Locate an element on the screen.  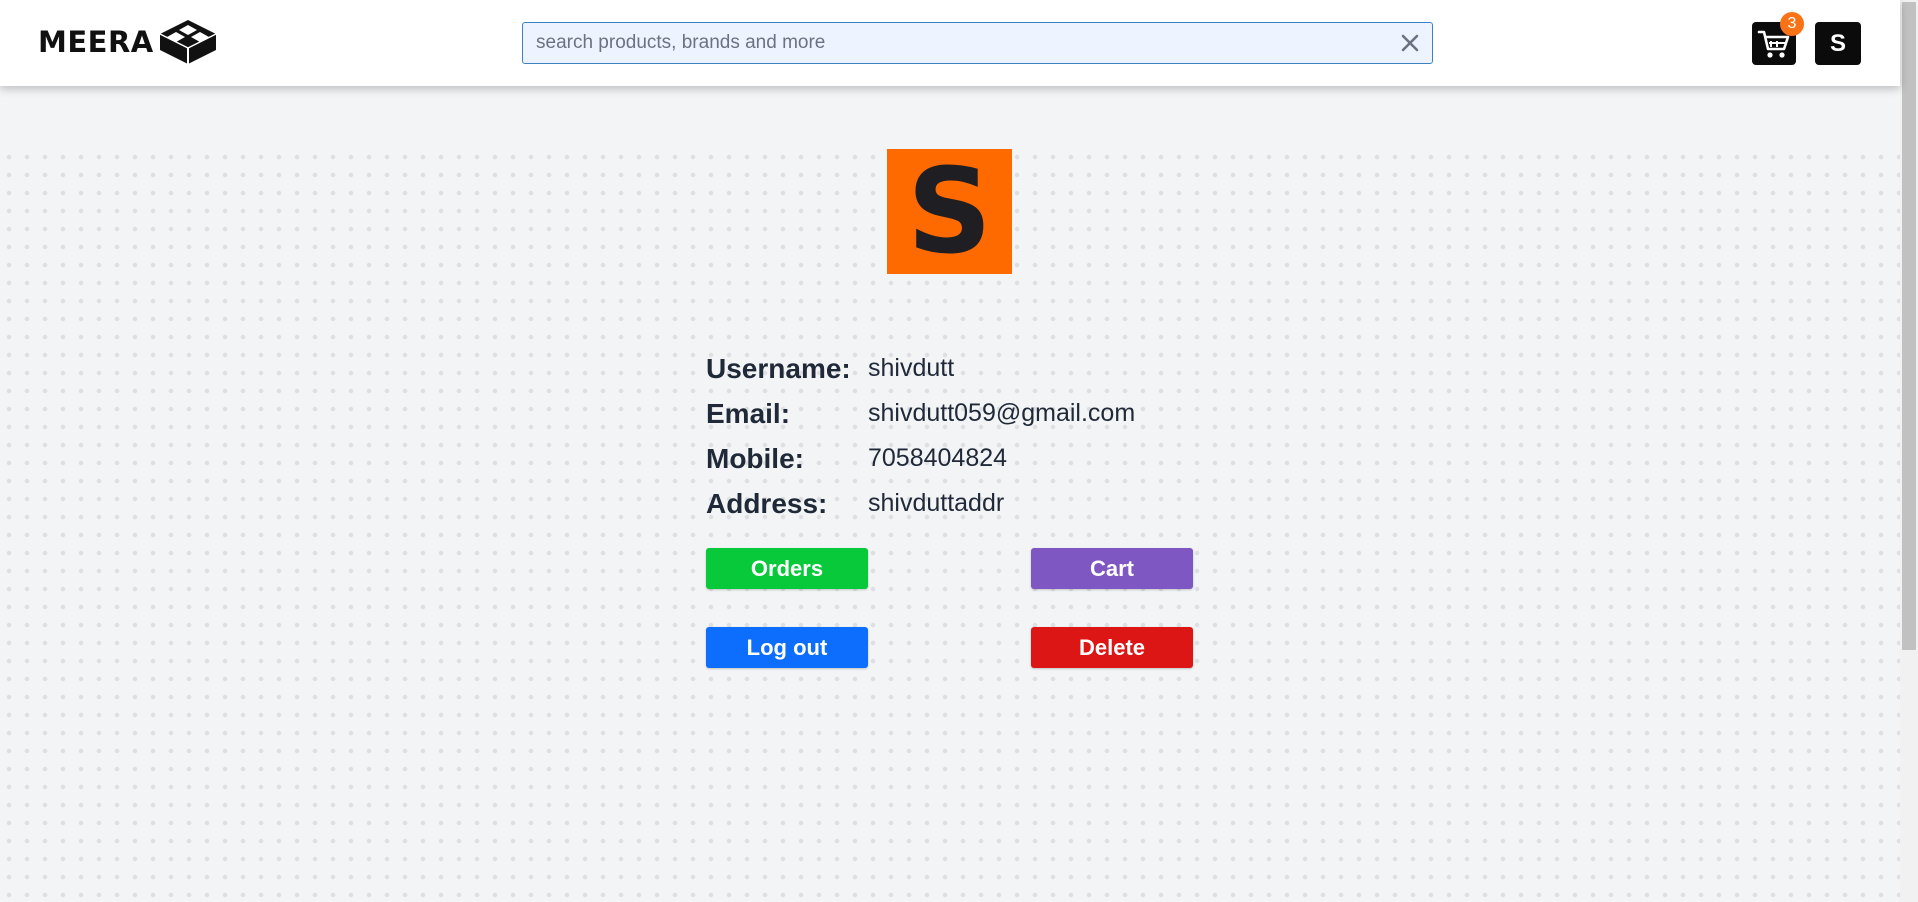
scrollbar-thumb is located at coordinates (1909, 326).